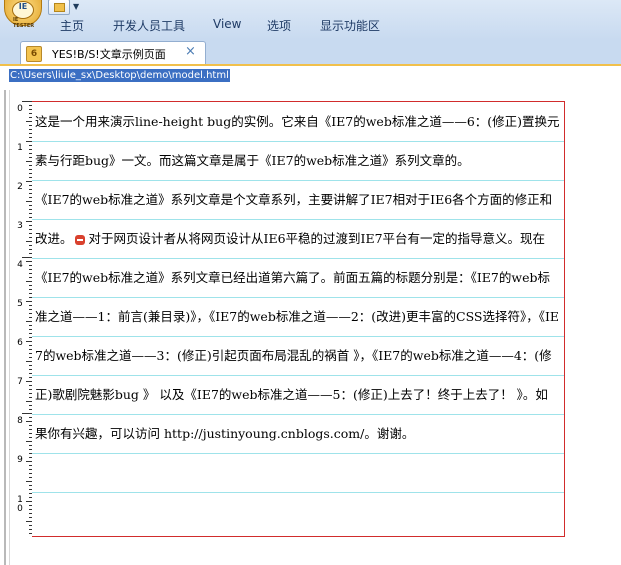 The width and height of the screenshot is (621, 565). I want to click on menu-options: 选项, so click(279, 25).